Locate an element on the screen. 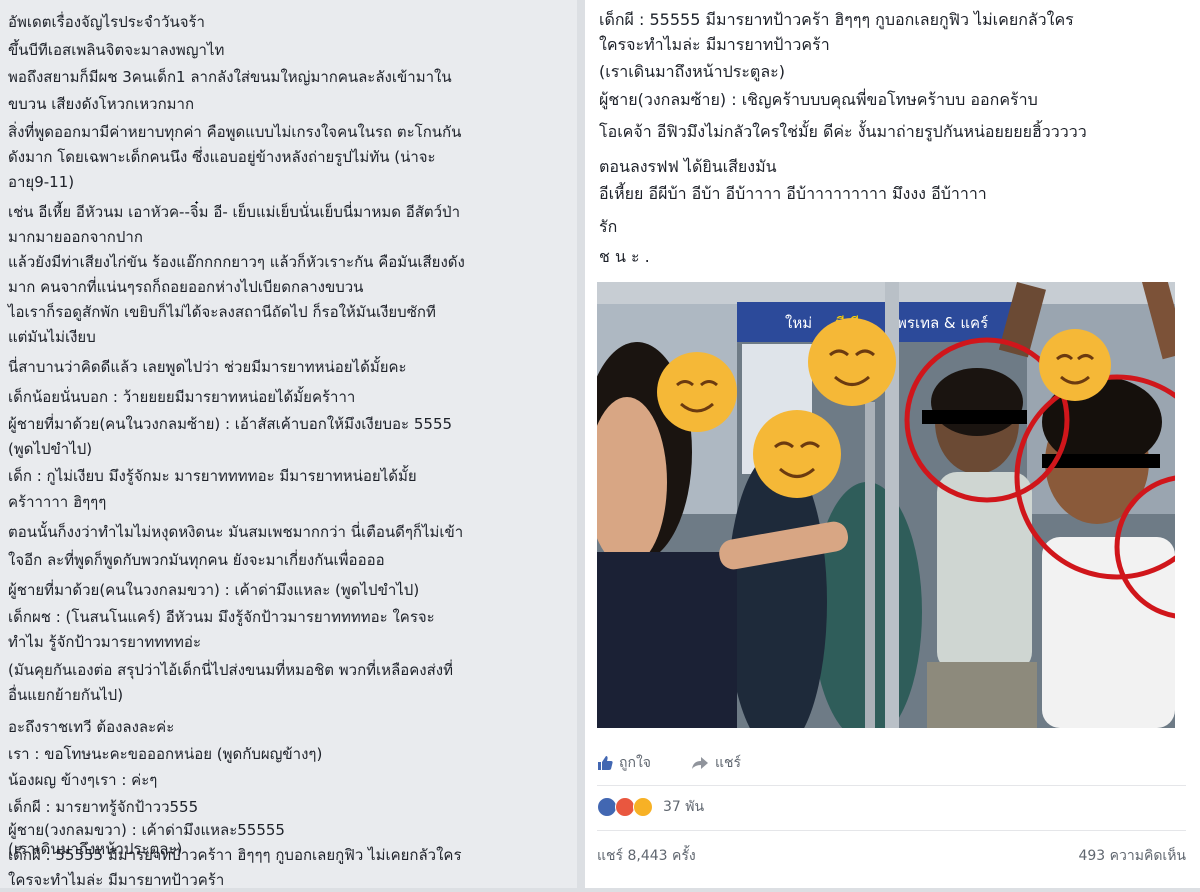 The image size is (1200, 892). post-text-line: ใครจะทำไมล่ะ มีมารยาทป้าวคร้า is located at coordinates (714, 44).